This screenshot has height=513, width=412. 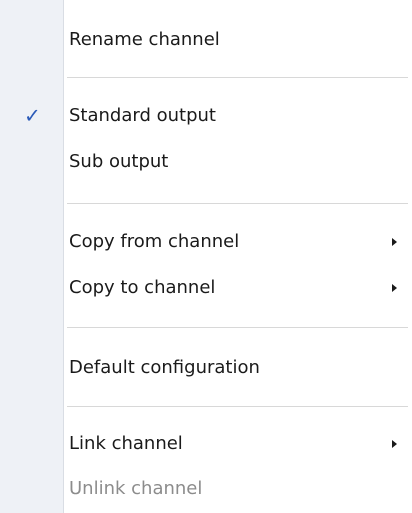 What do you see at coordinates (206, 162) in the screenshot?
I see `menu-item-sub-output: Sub output` at bounding box center [206, 162].